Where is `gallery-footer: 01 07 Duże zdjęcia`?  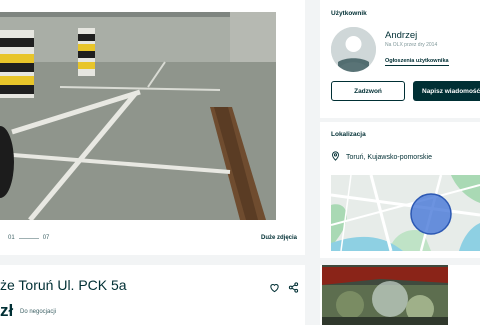
gallery-footer: 01 07 Duże zdjęcia is located at coordinates (152, 238).